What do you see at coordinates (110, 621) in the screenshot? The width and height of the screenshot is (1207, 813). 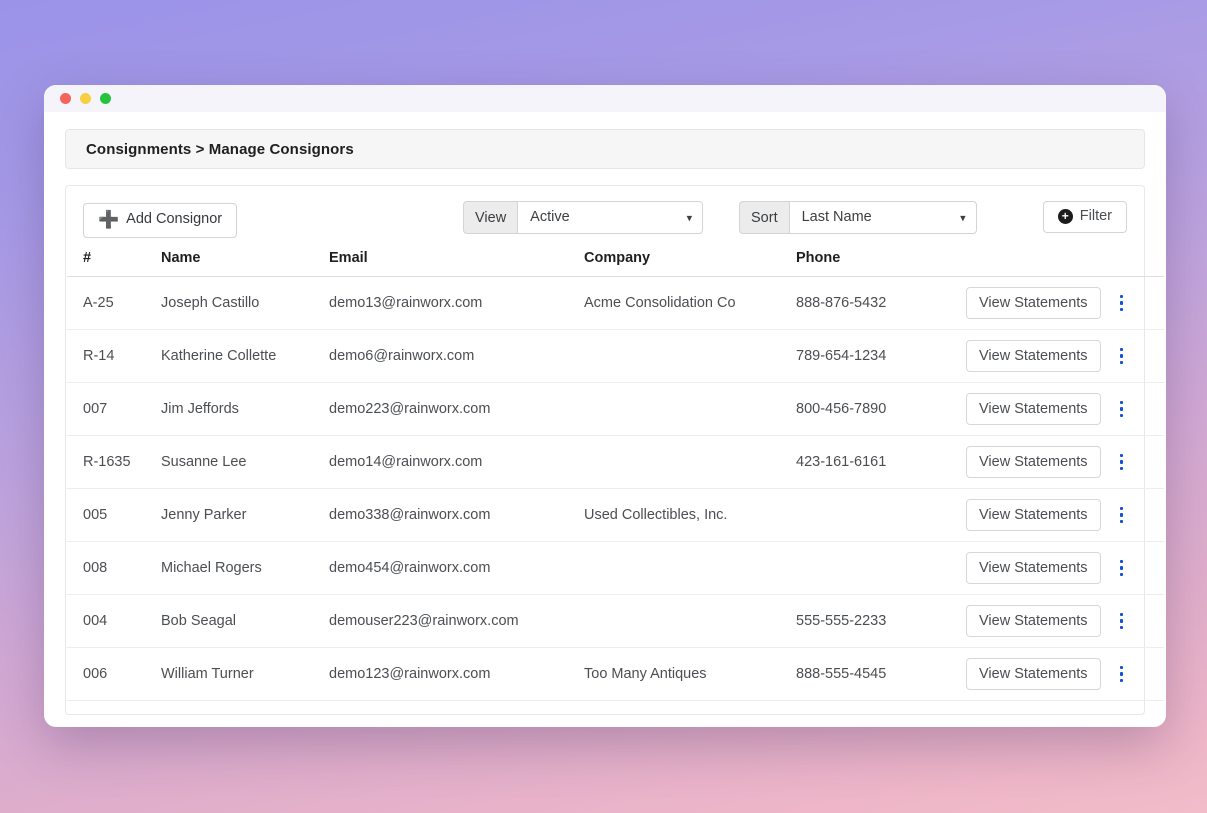 I see `cell-number: 004` at bounding box center [110, 621].